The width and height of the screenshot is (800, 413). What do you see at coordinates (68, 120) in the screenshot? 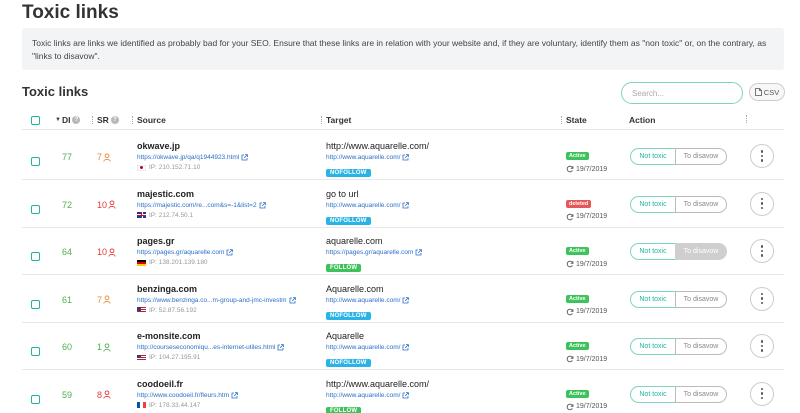
I see `col-di: ▼ DI?` at bounding box center [68, 120].